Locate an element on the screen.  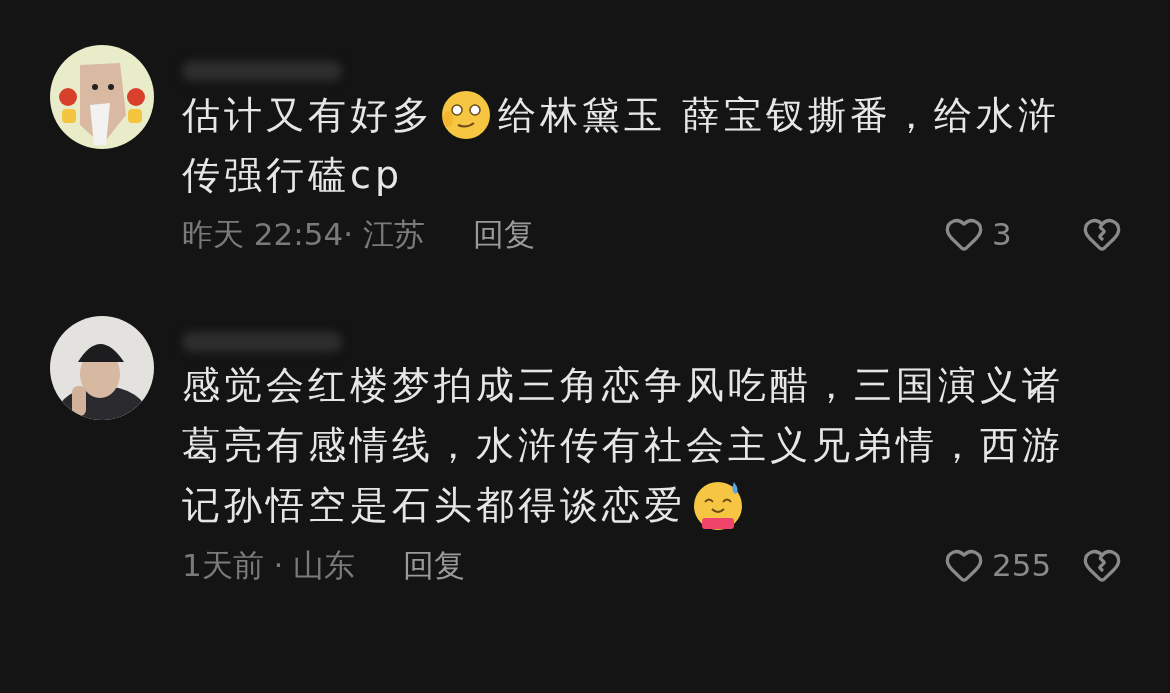
comment-text: 估计又有好多 is located at coordinates (308, 115).